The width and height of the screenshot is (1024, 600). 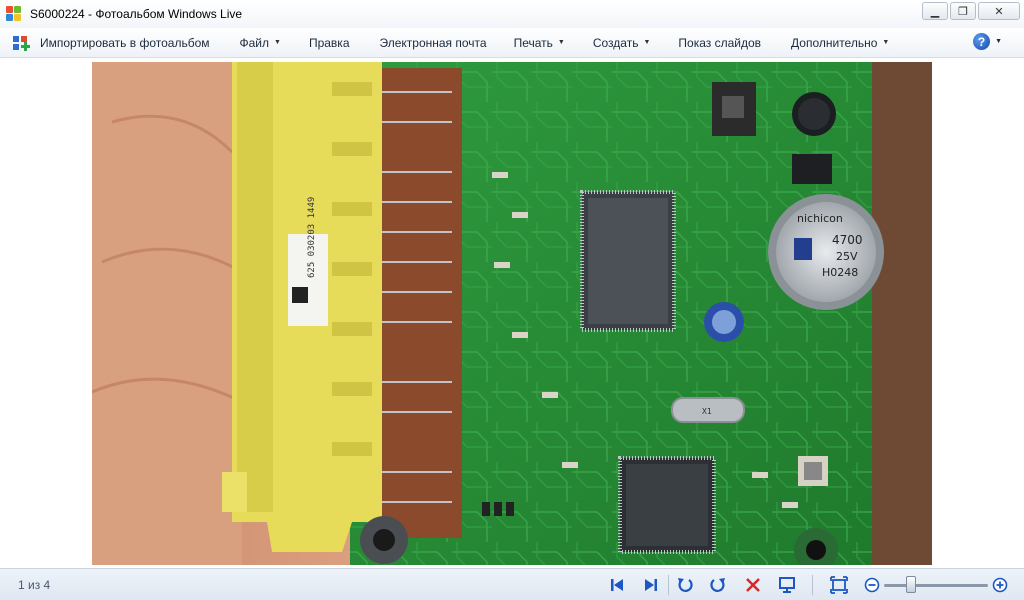 What do you see at coordinates (840, 272) in the screenshot?
I see `cap-code: H0248` at bounding box center [840, 272].